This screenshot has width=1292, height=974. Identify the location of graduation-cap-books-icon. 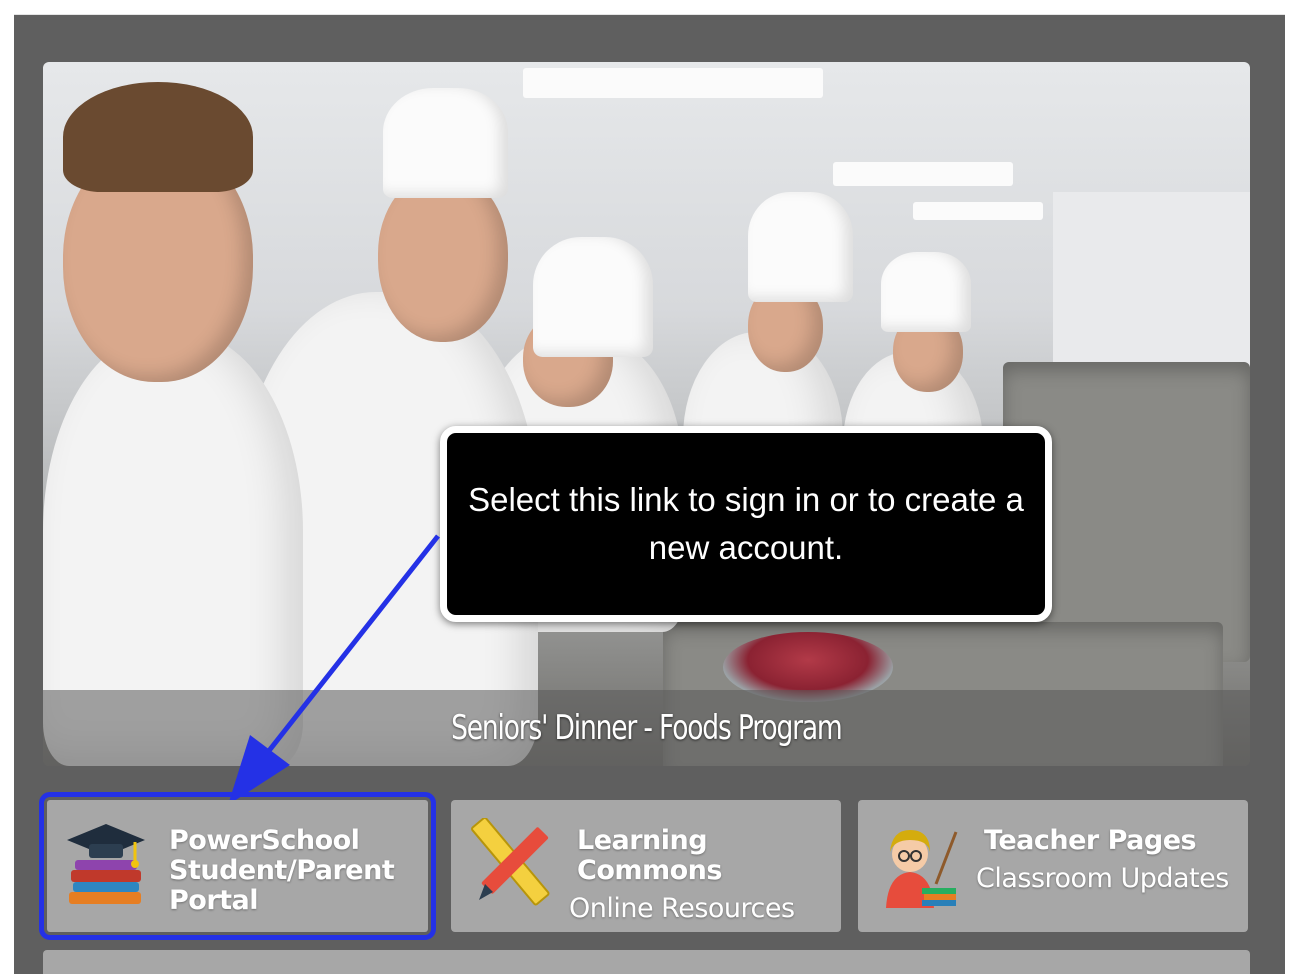
(106, 864).